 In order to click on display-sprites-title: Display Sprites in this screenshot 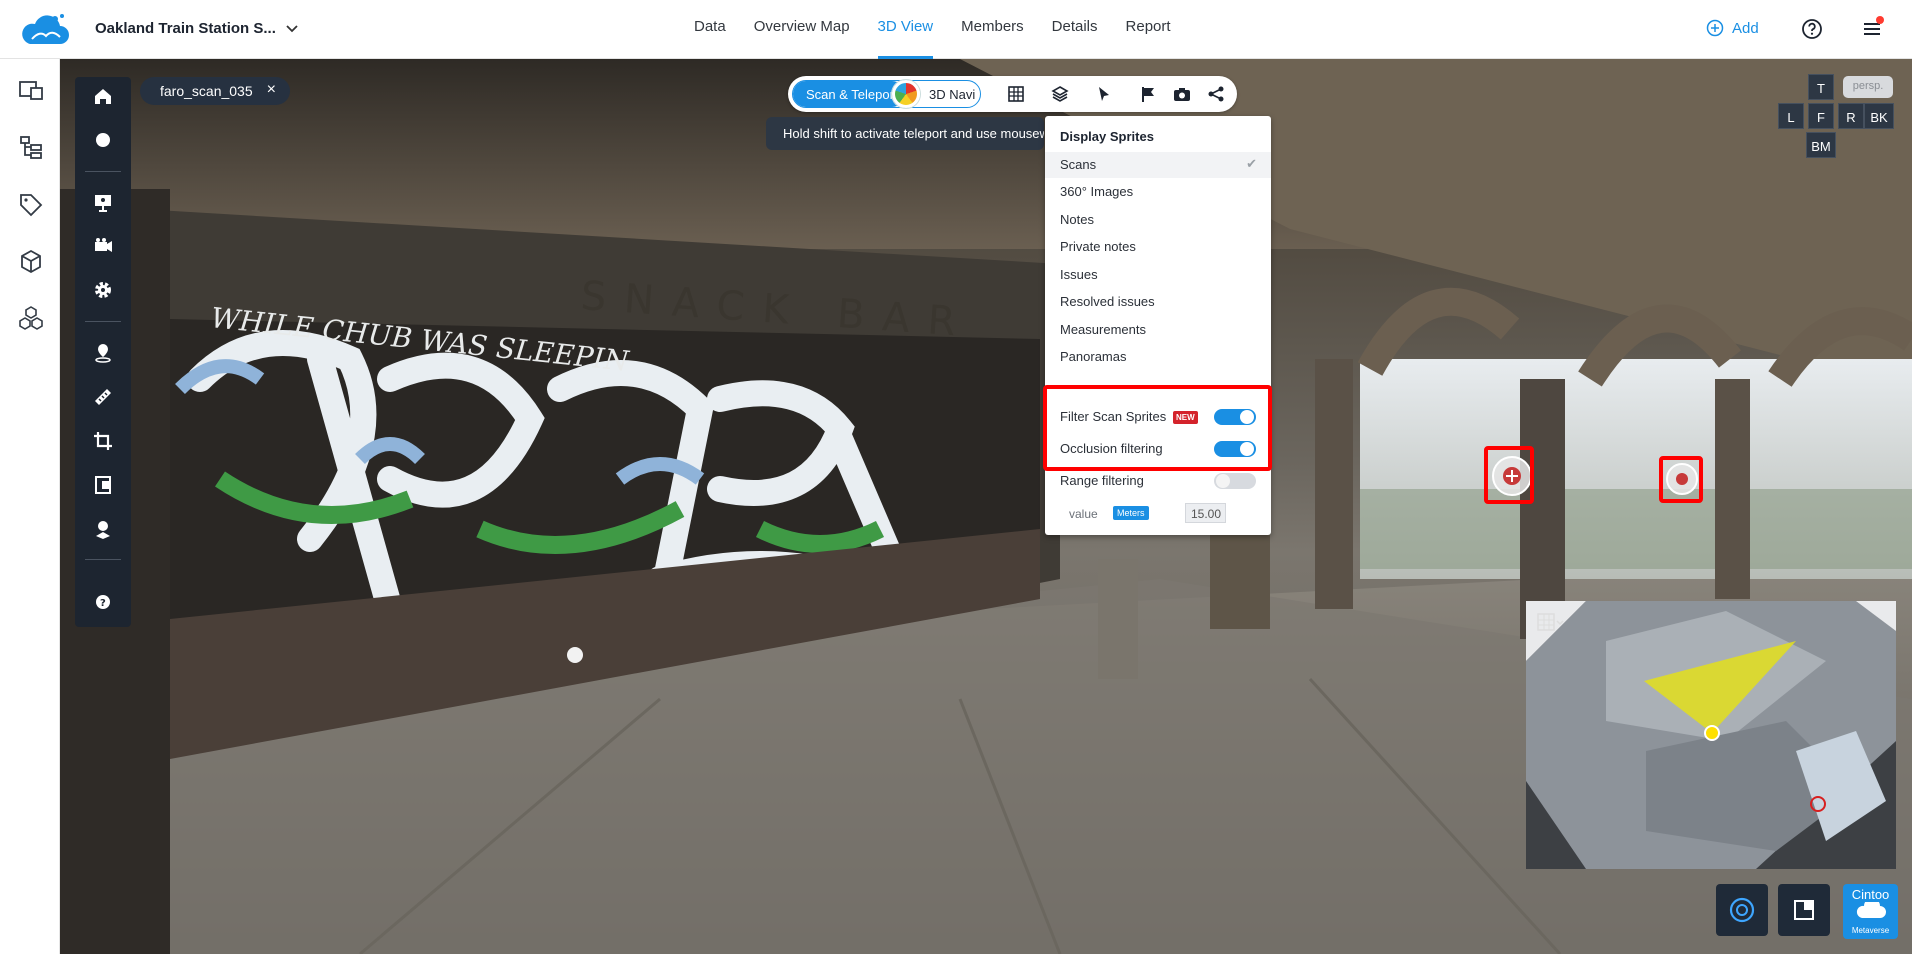, I will do `click(1107, 136)`.